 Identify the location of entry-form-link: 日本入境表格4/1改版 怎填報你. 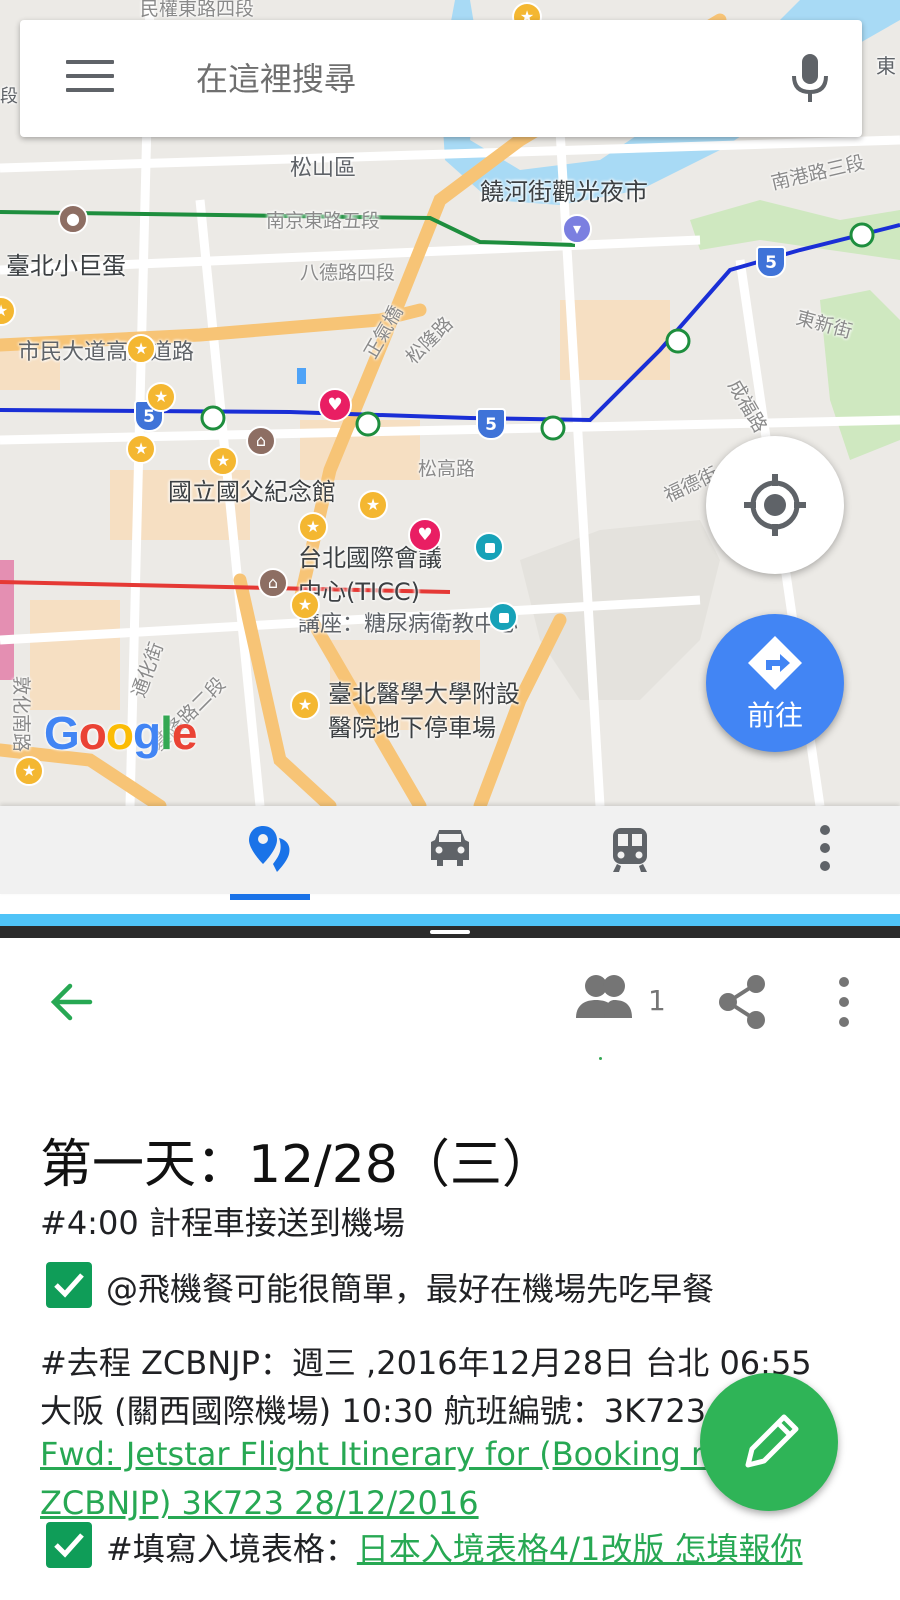
(580, 1549).